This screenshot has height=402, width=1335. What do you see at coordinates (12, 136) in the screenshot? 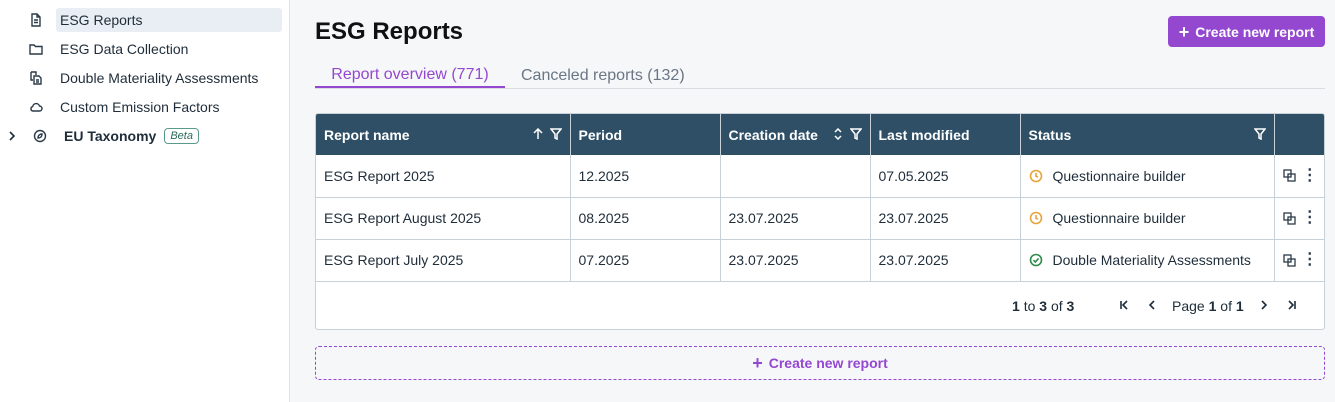
I see `chevron-right-icon` at bounding box center [12, 136].